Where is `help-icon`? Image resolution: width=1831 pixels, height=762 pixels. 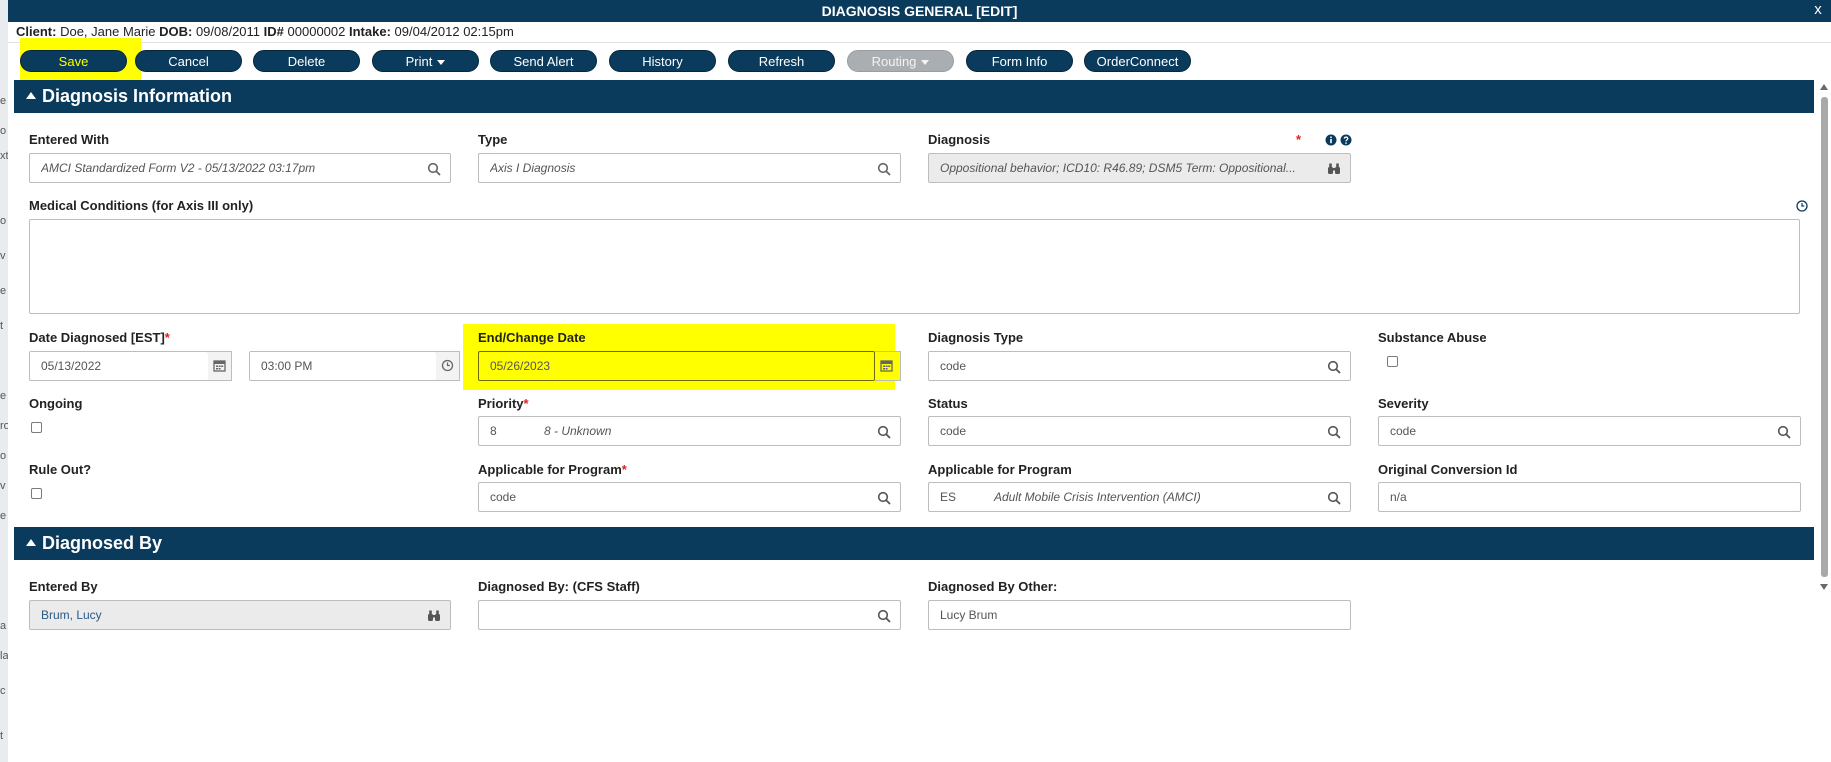 help-icon is located at coordinates (1346, 140).